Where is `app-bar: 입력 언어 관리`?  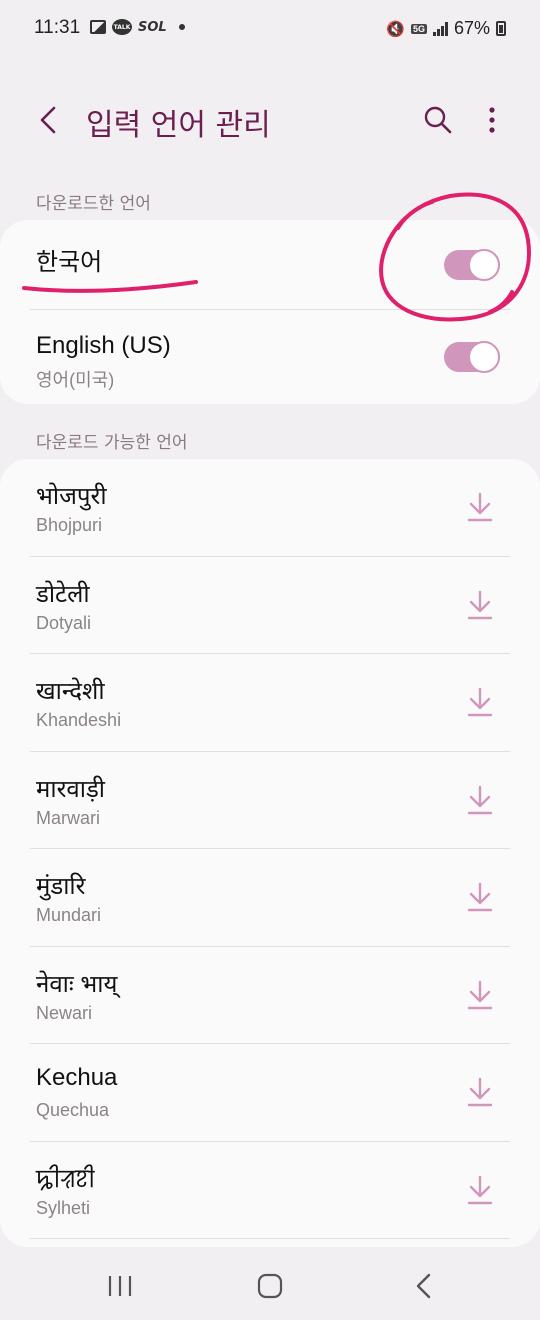 app-bar: 입력 언어 관리 is located at coordinates (270, 120).